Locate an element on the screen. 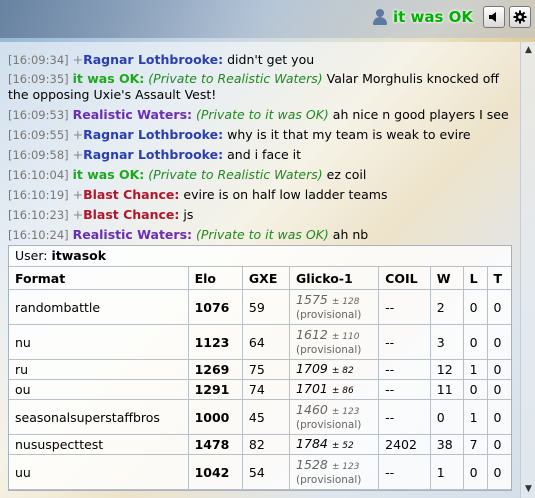 The image size is (535, 498). wins-cell: 0 is located at coordinates (447, 417).